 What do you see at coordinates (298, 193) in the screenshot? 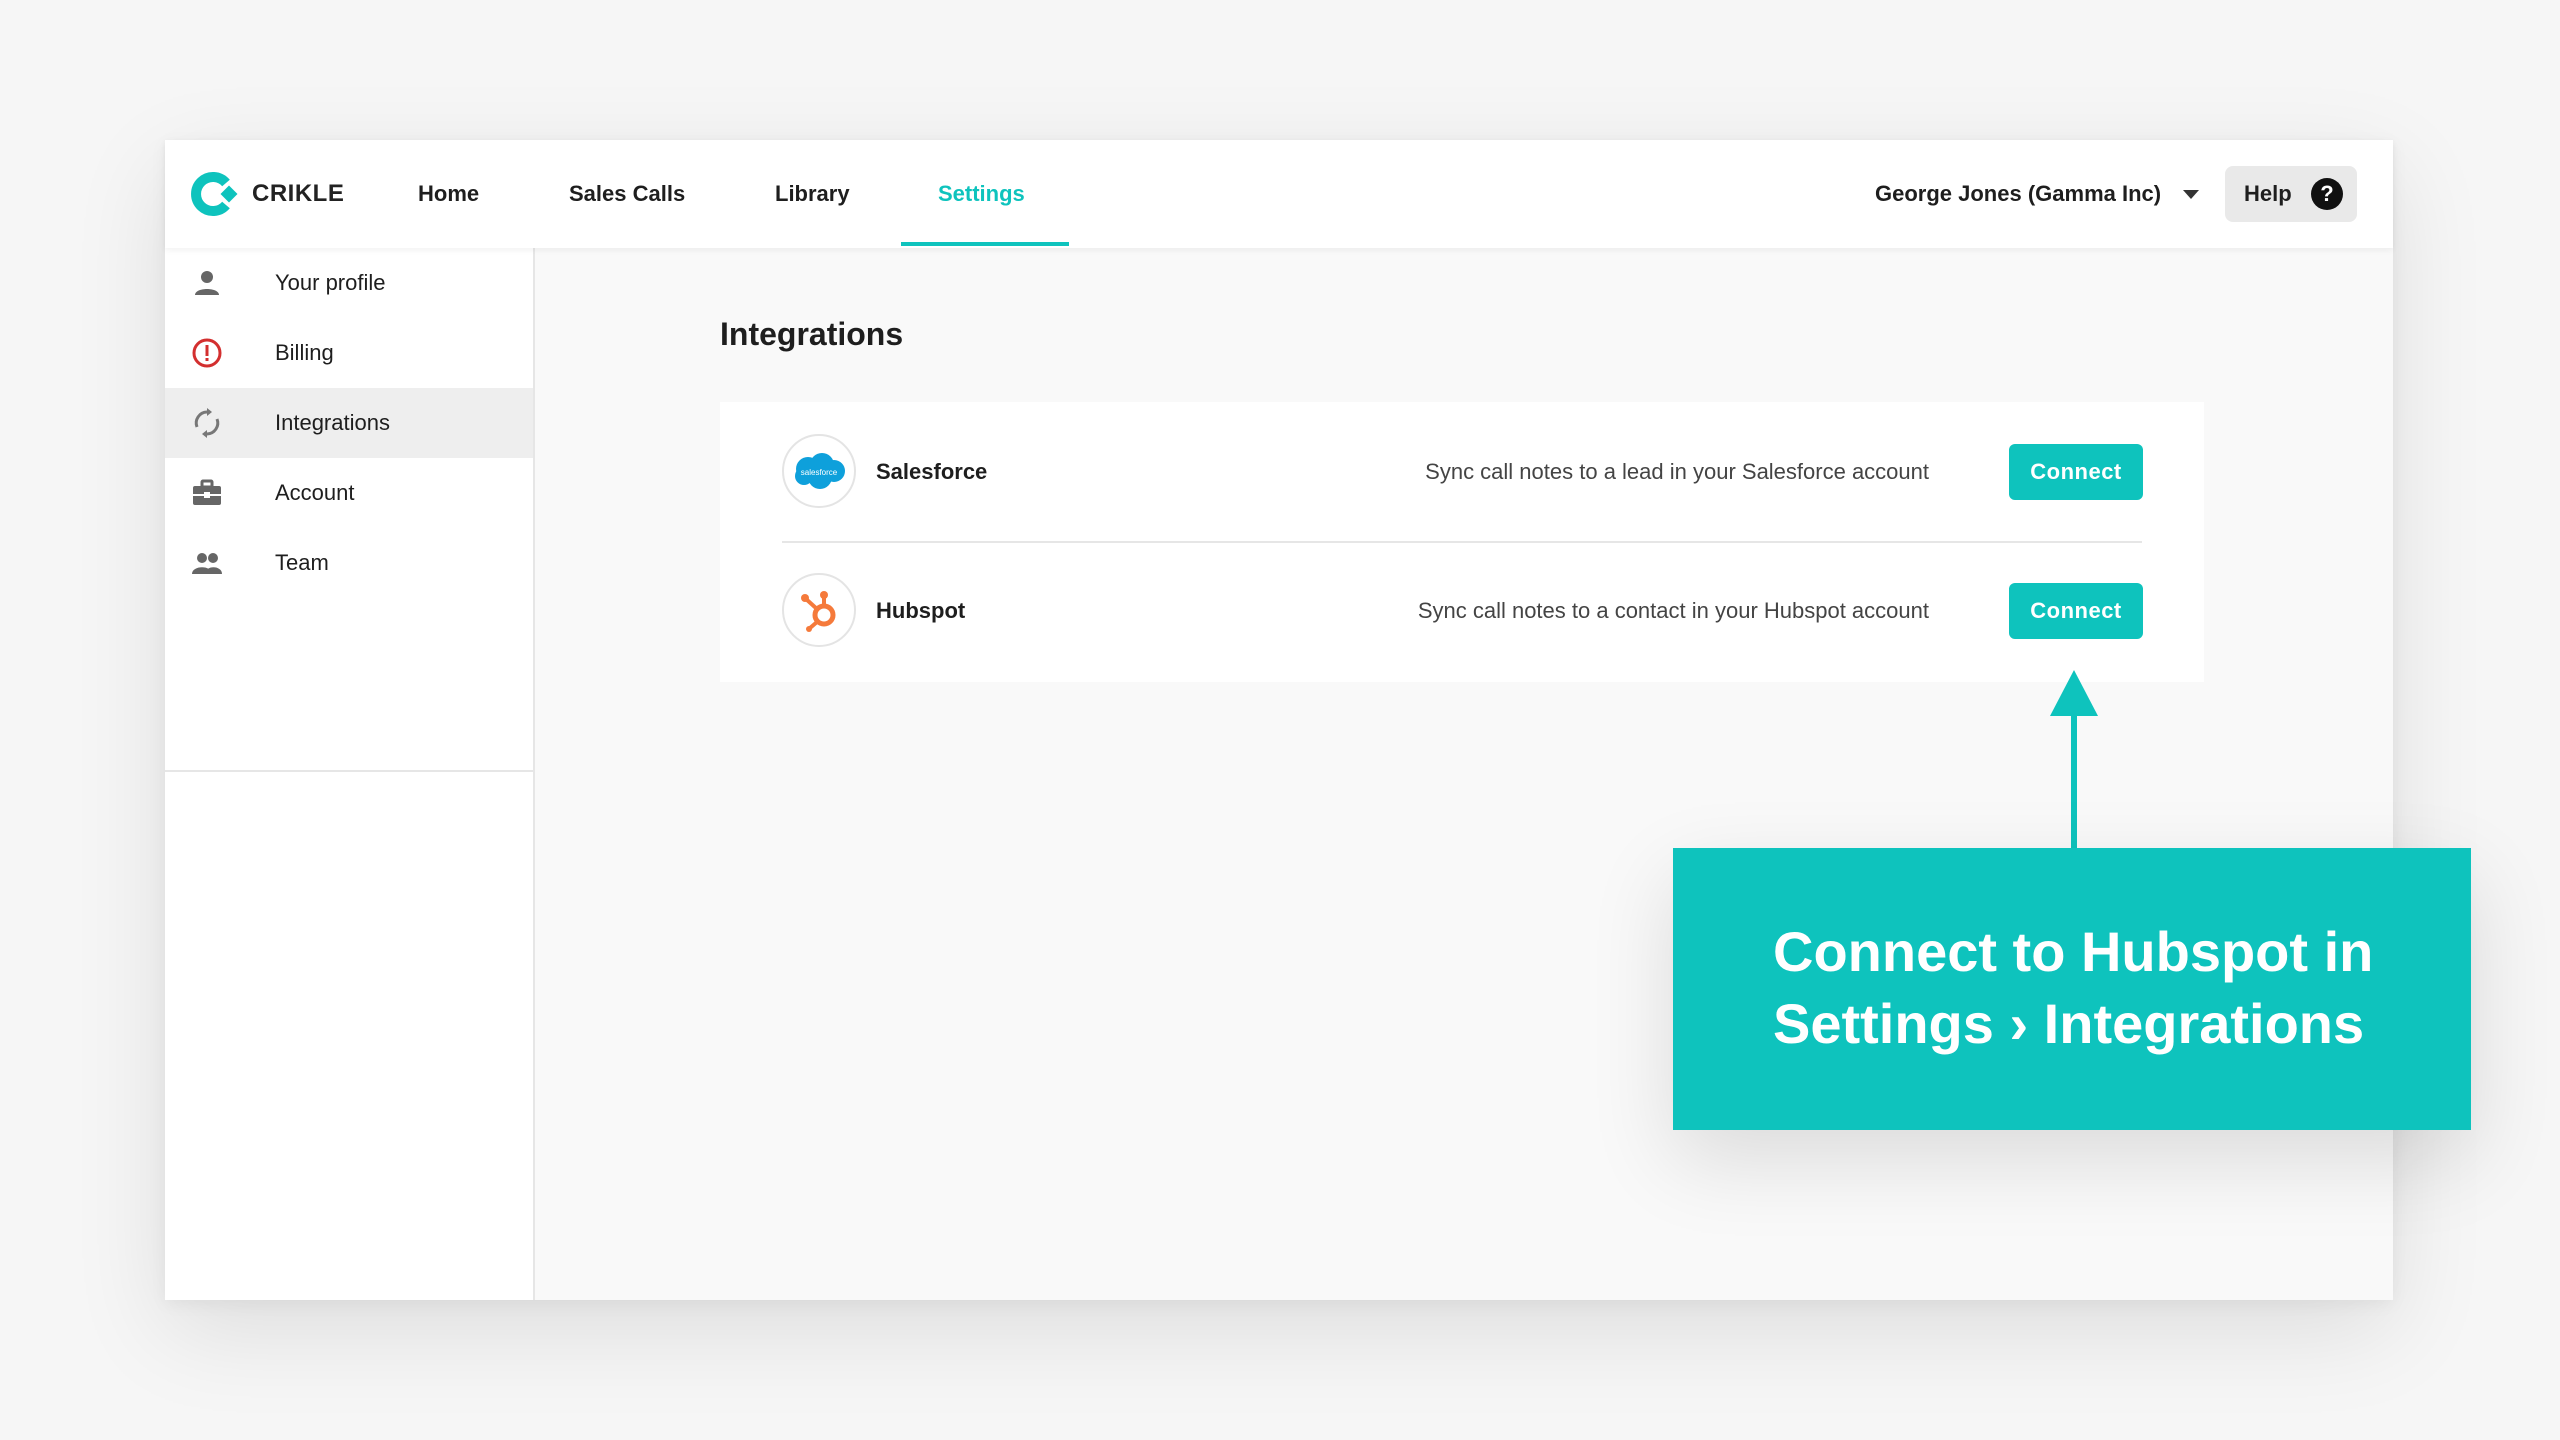
I see `brand-name: CRIKLE` at bounding box center [298, 193].